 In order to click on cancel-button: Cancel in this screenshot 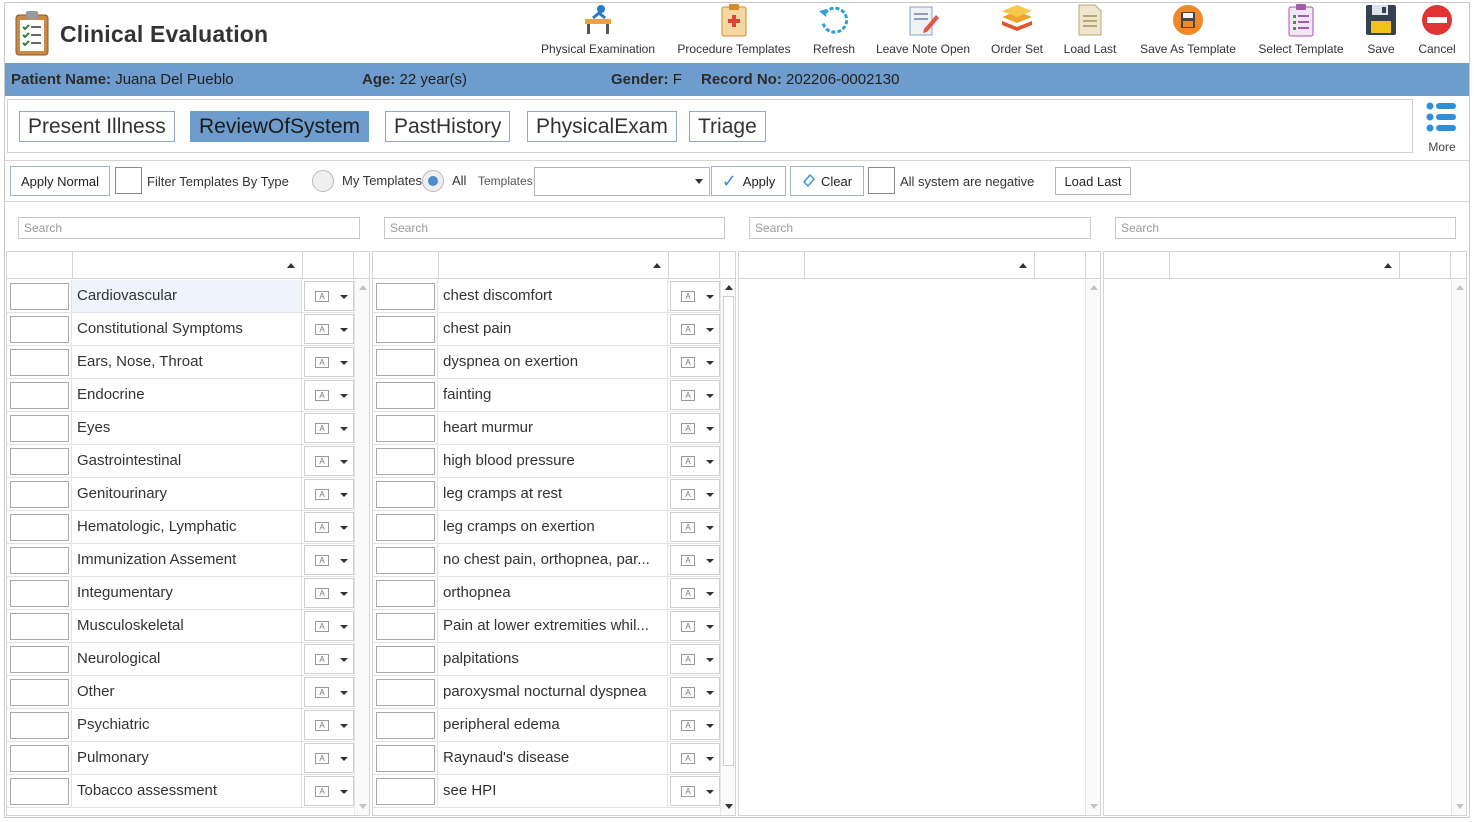, I will do `click(1437, 29)`.